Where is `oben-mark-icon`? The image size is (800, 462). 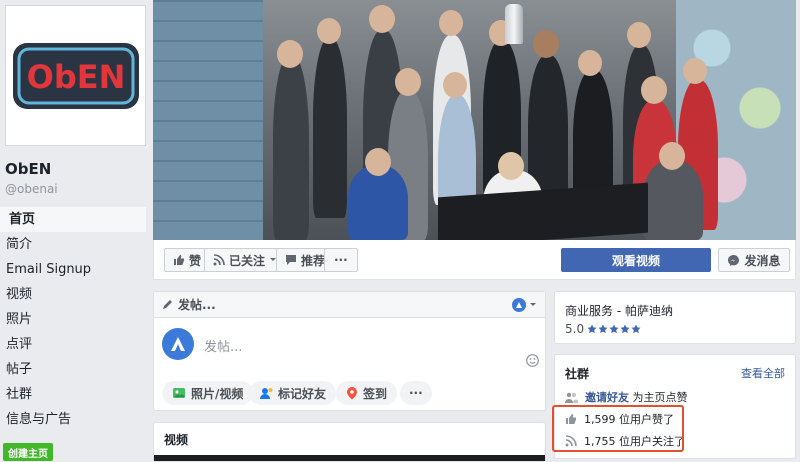
oben-mark-icon is located at coordinates (178, 344).